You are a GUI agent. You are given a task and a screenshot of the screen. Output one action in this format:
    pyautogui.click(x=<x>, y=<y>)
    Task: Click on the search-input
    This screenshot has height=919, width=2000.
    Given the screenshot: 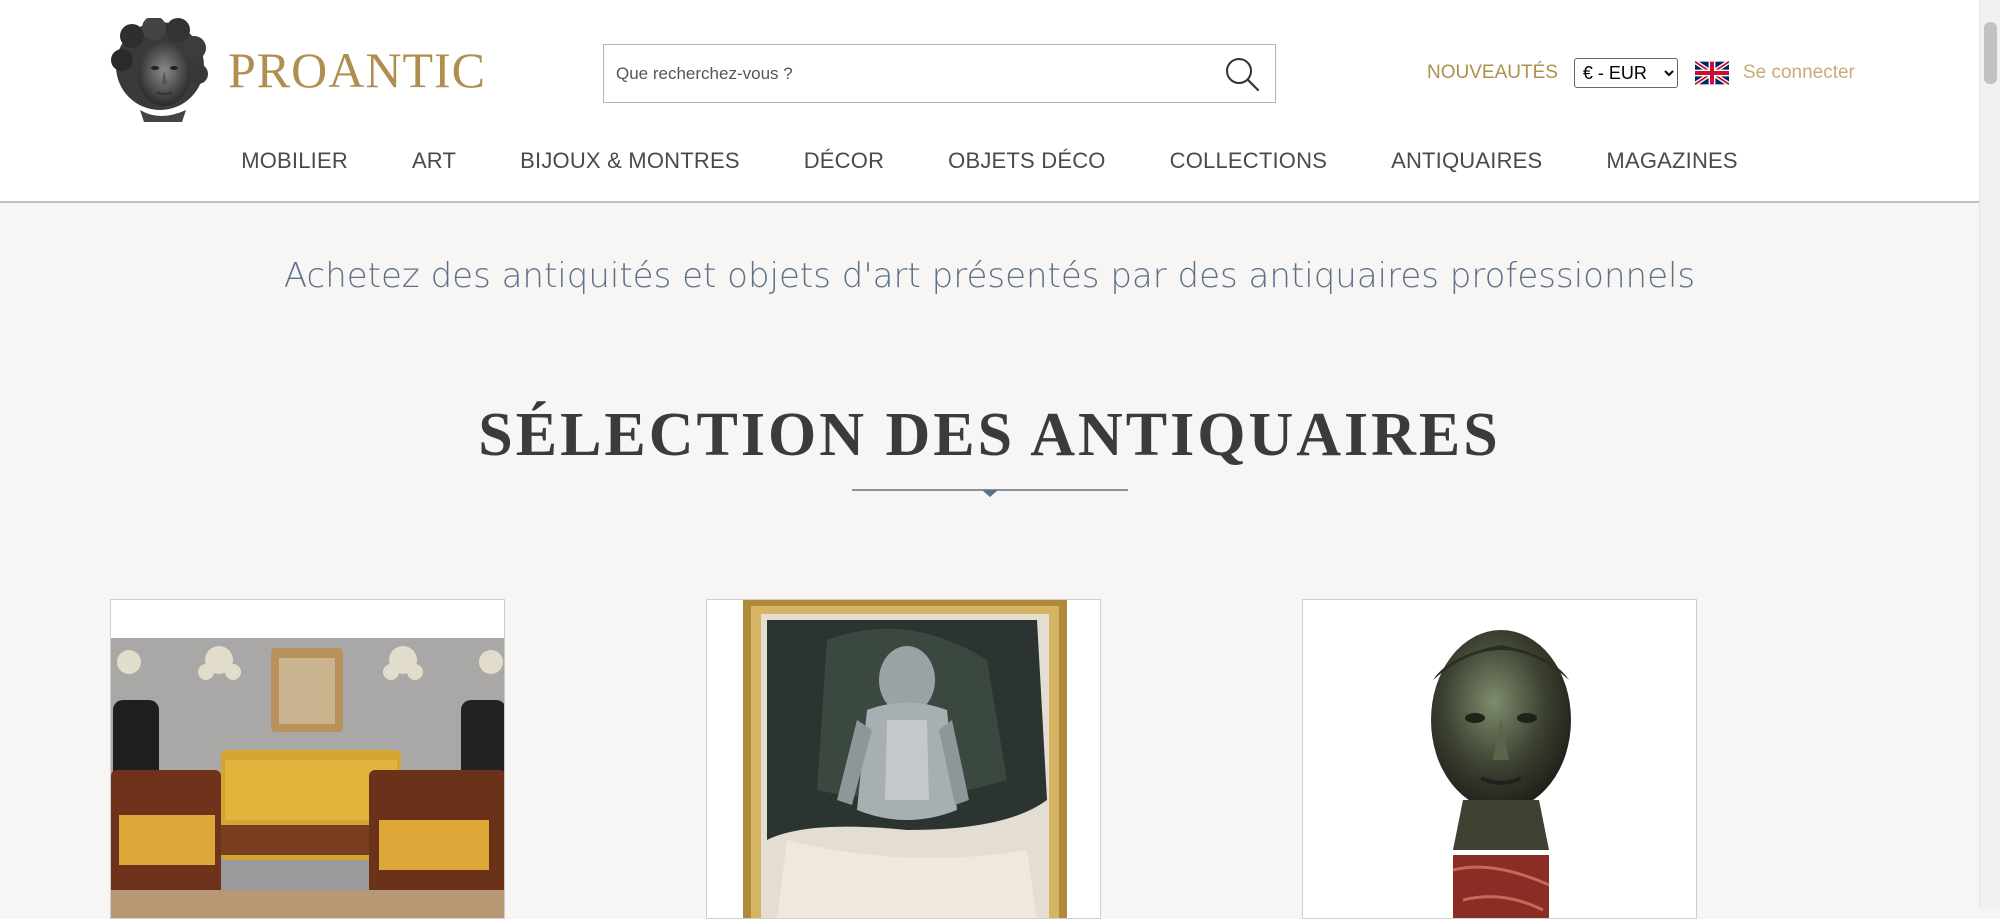 What is the action you would take?
    pyautogui.click(x=904, y=73)
    